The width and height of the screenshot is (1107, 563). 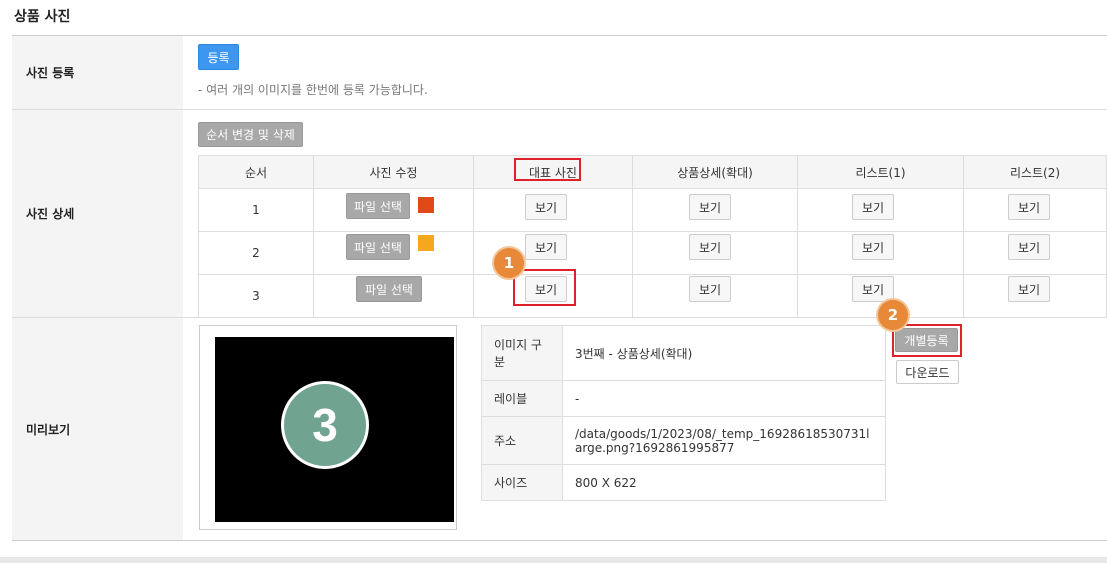 What do you see at coordinates (256, 296) in the screenshot?
I see `row-order: 3` at bounding box center [256, 296].